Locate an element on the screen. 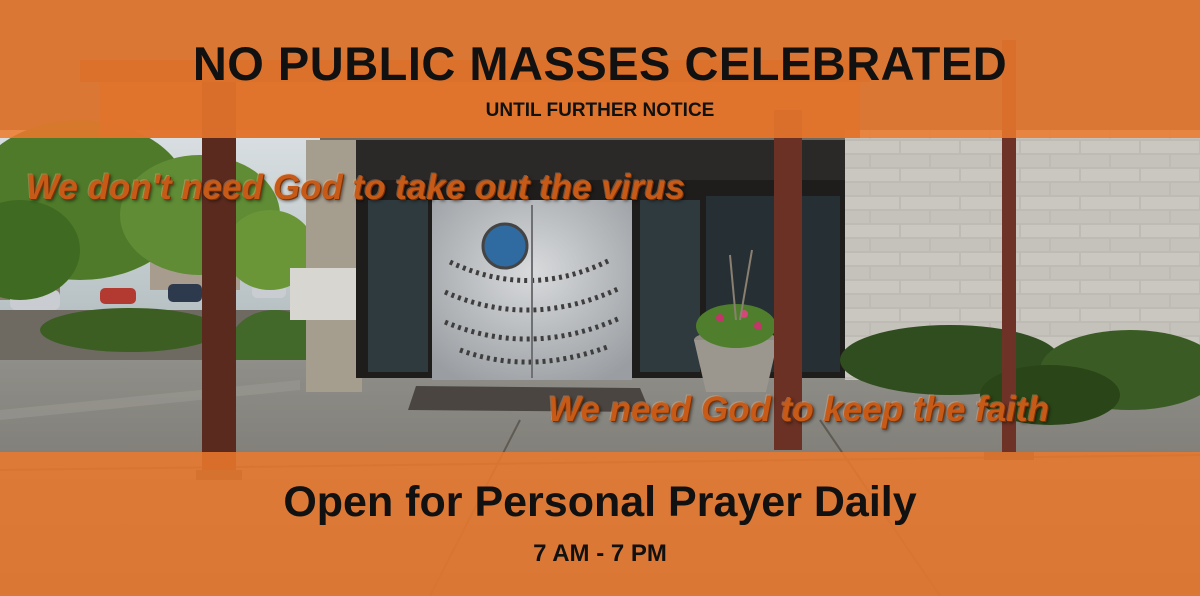 This screenshot has height=596, width=1200. slogan-bottom: We need God to keep the faith is located at coordinates (799, 409).